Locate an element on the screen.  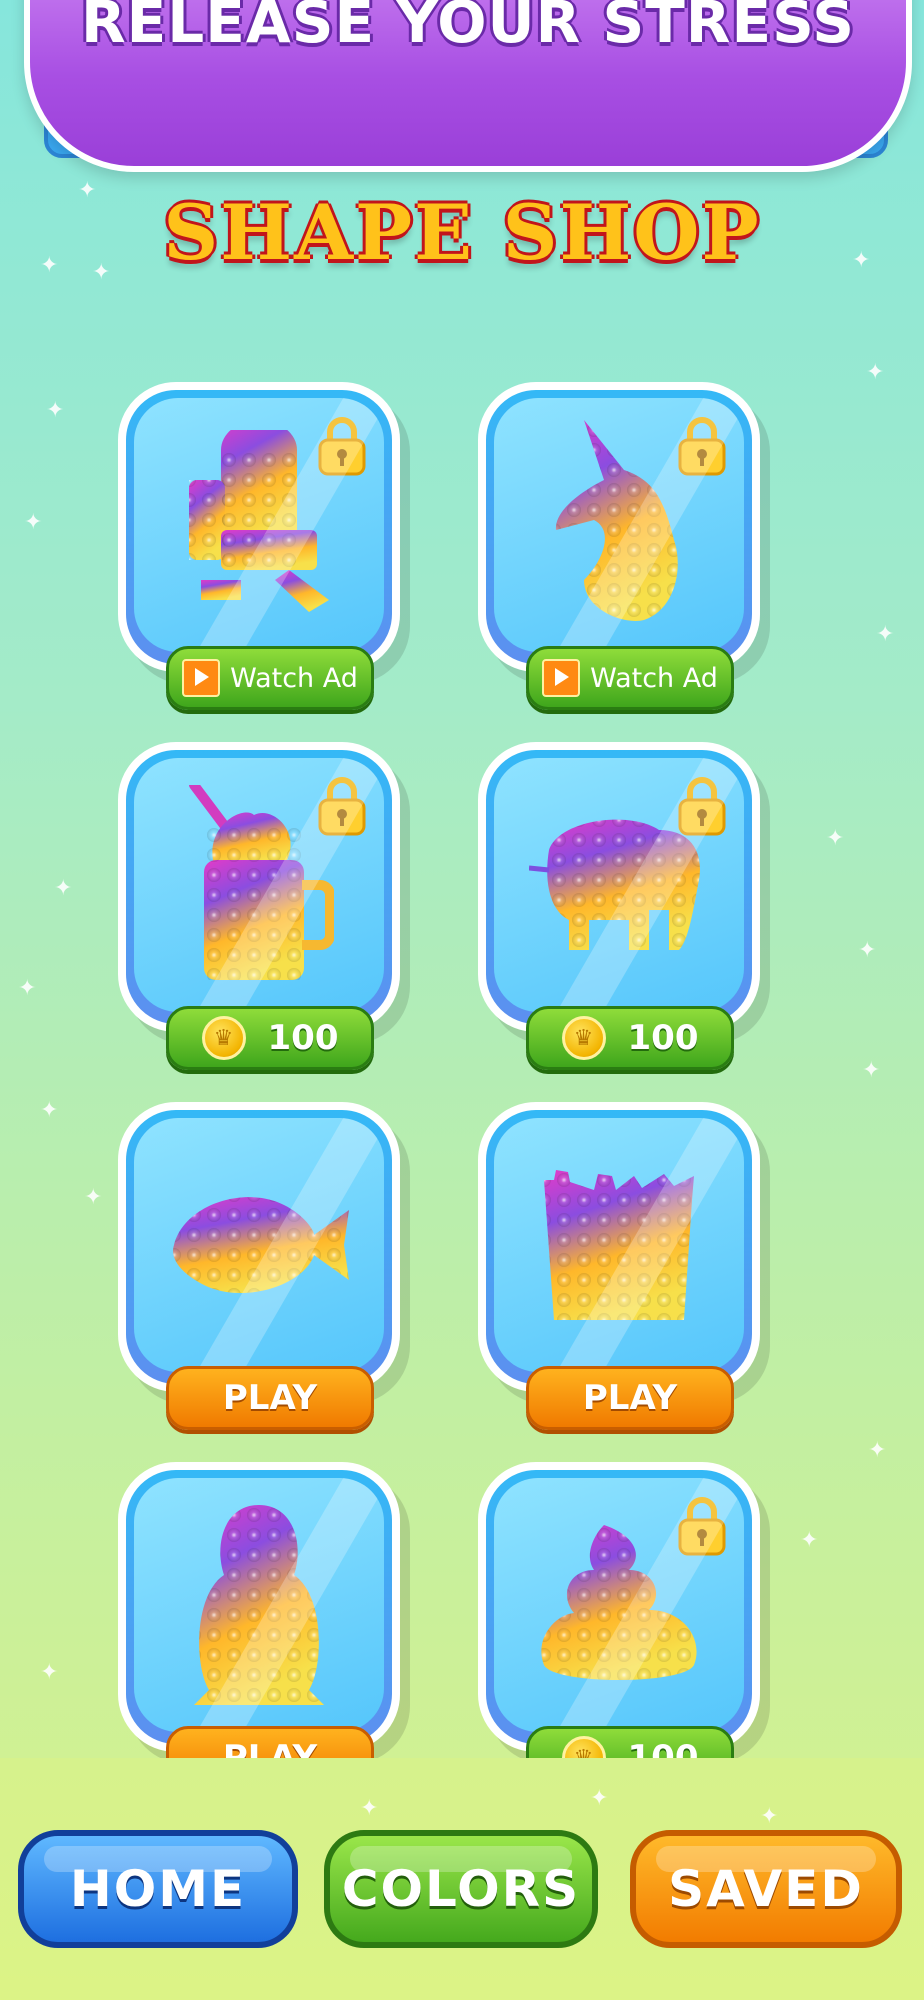
elephant-shape-icon is located at coordinates (614, 884).